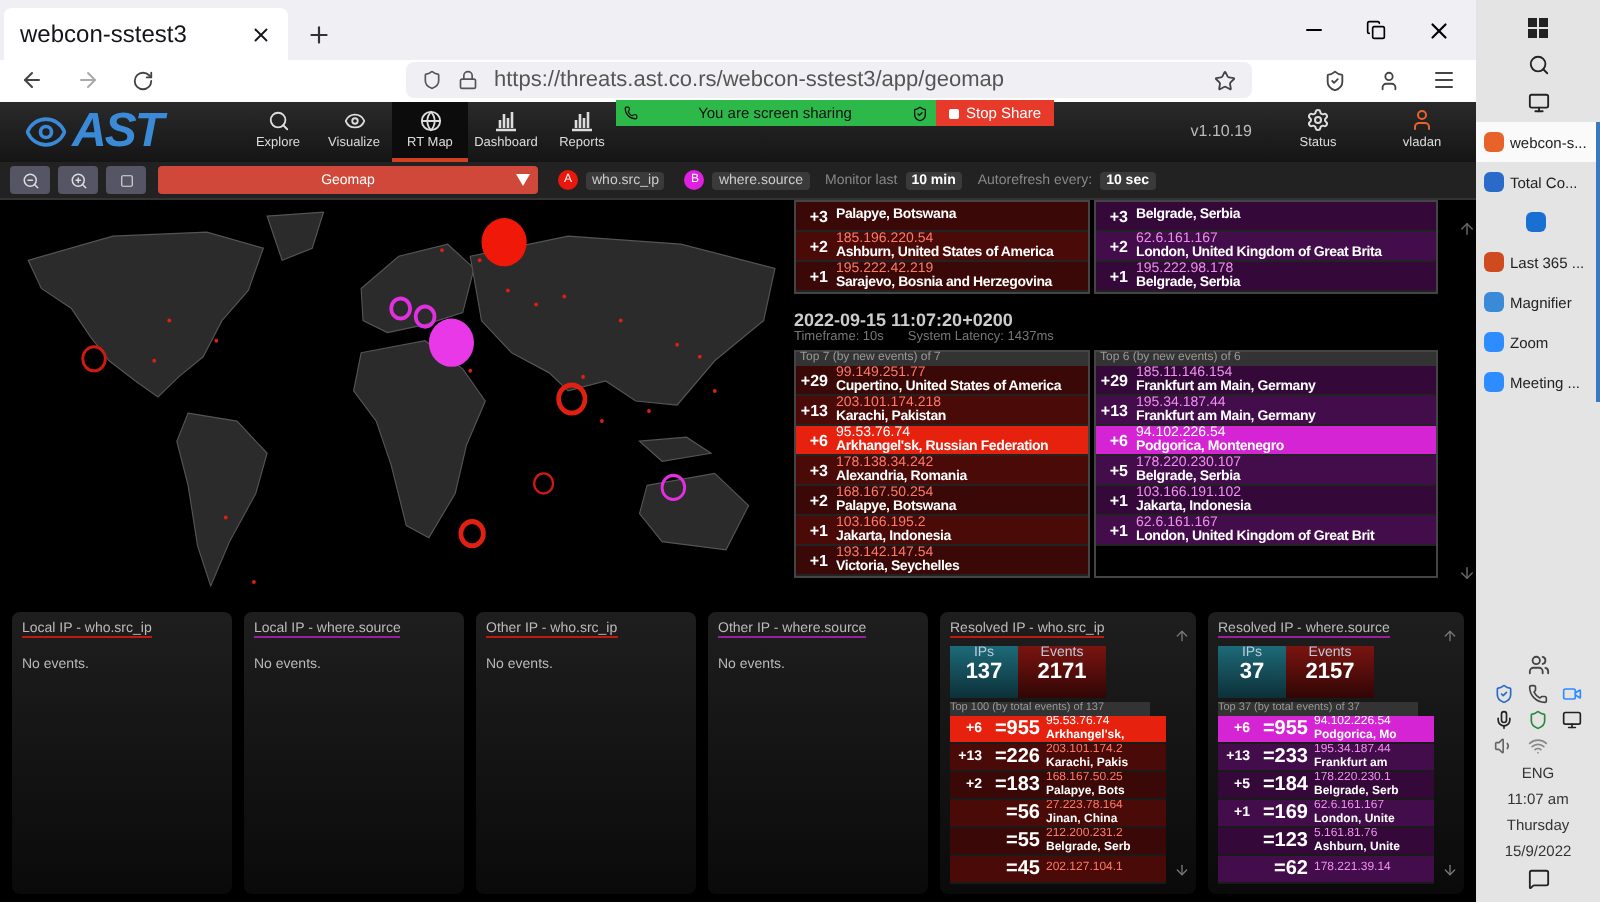 Image resolution: width=1600 pixels, height=902 pixels. I want to click on zoom-in-button, so click(78, 180).